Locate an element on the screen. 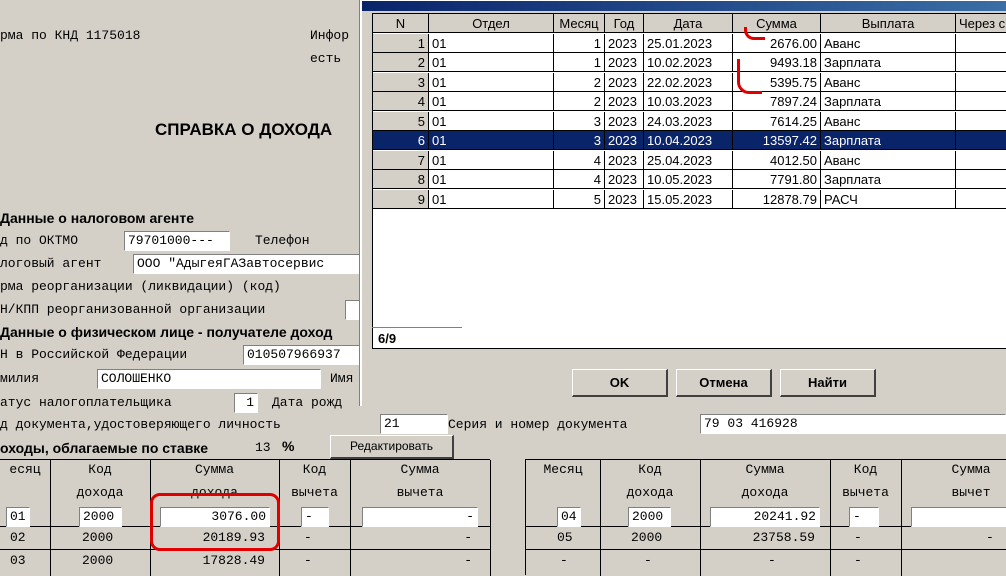  col-month-header-right: Месяц is located at coordinates (563, 469).